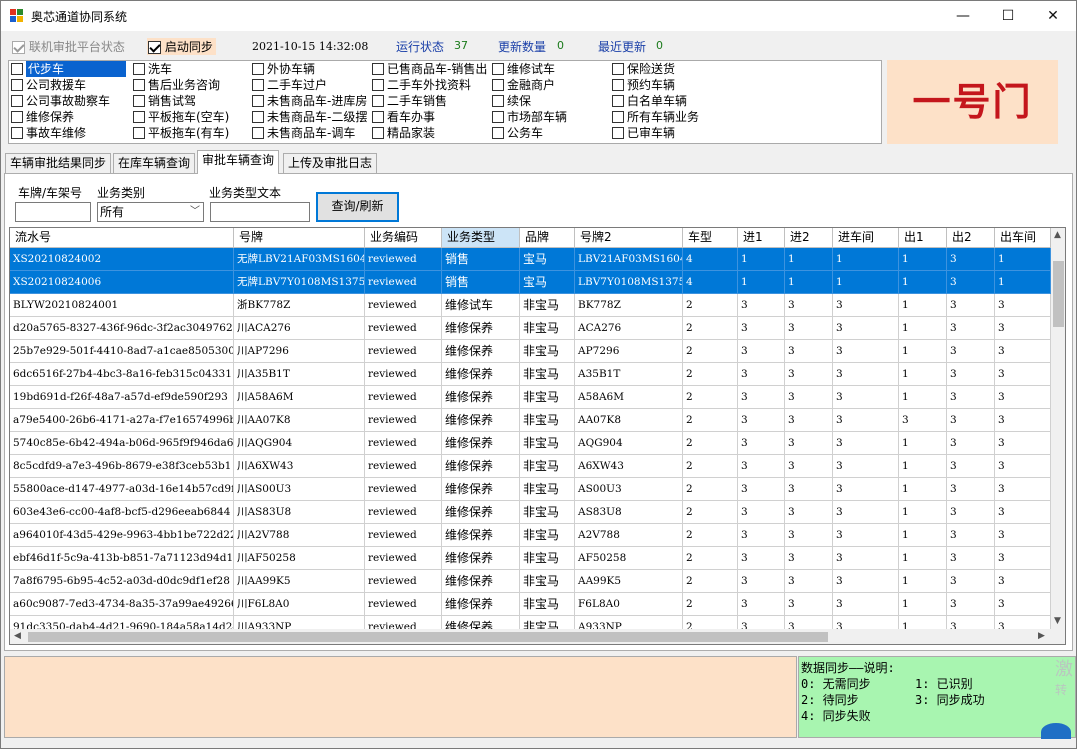  Describe the element at coordinates (710, 238) in the screenshot. I see `column-header: 车型` at that location.